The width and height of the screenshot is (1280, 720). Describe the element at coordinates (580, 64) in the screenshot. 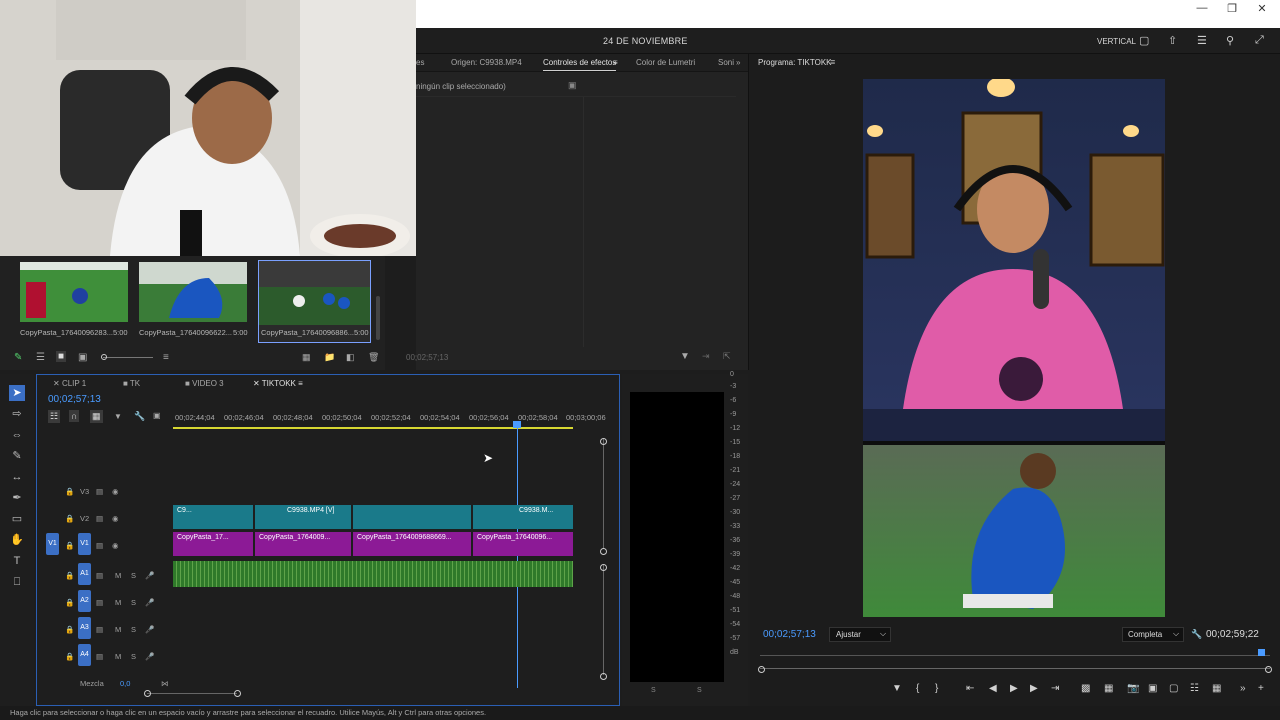

I see `tab-controles-efectos: Controles de efectos` at that location.